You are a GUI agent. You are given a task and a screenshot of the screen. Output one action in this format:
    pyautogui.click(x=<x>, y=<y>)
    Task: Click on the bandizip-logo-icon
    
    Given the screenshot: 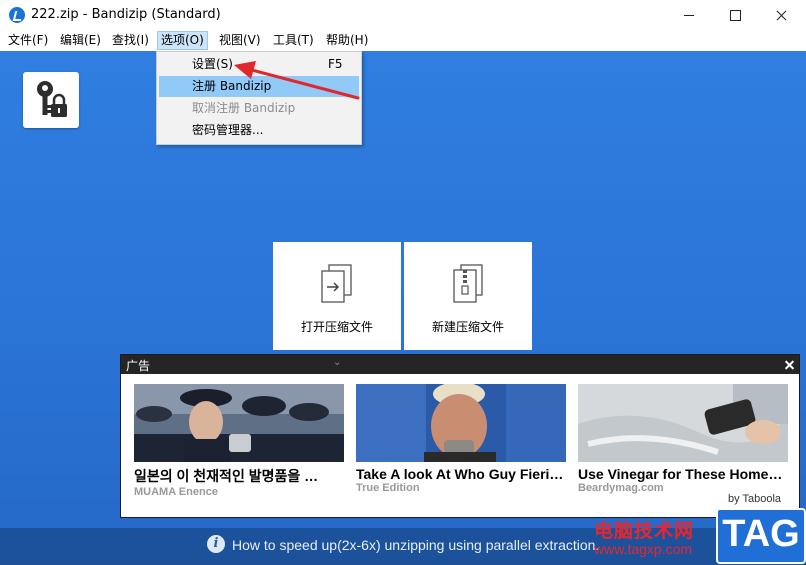 What is the action you would take?
    pyautogui.click(x=17, y=15)
    